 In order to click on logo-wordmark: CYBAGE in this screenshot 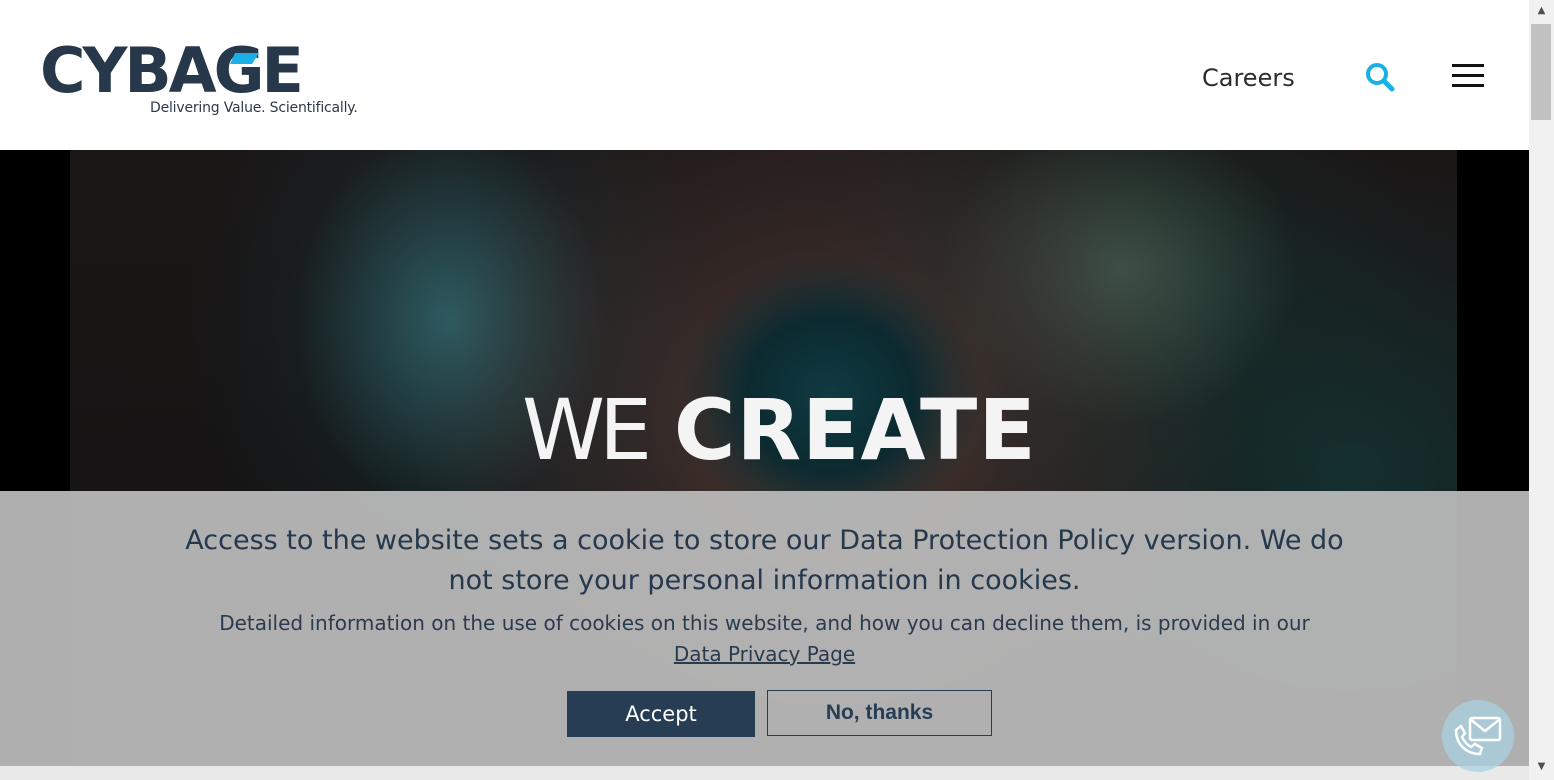, I will do `click(170, 68)`.